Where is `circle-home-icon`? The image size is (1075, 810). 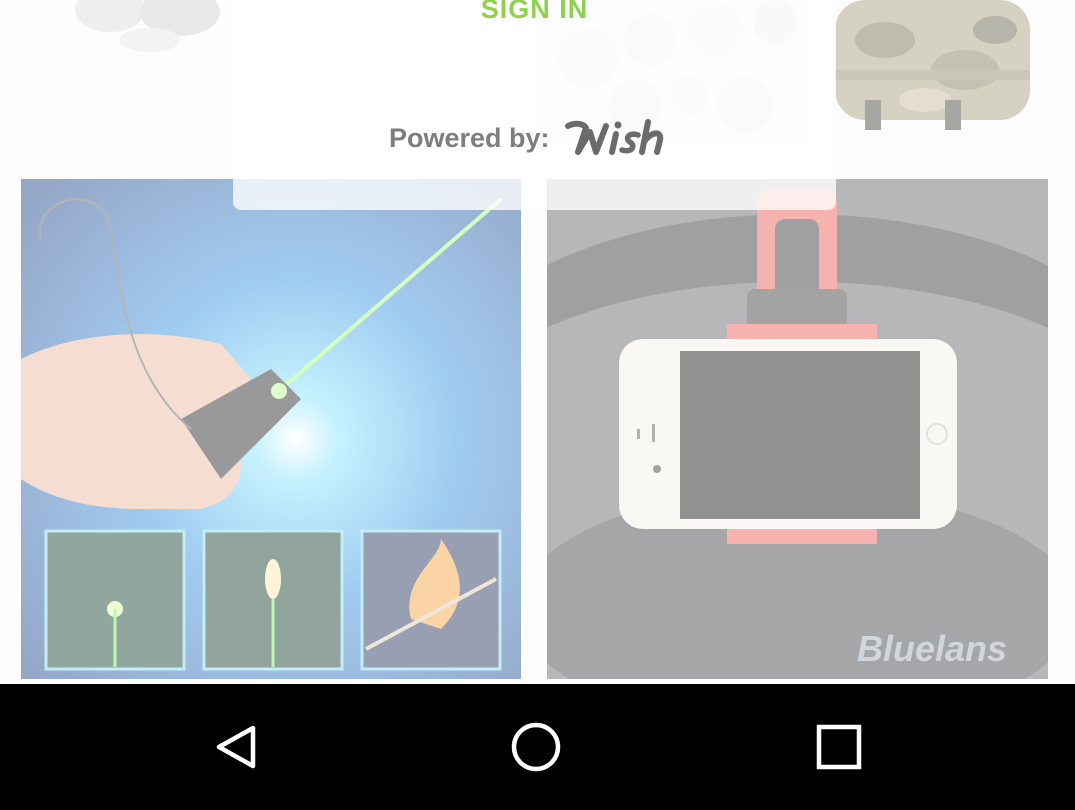 circle-home-icon is located at coordinates (536, 747).